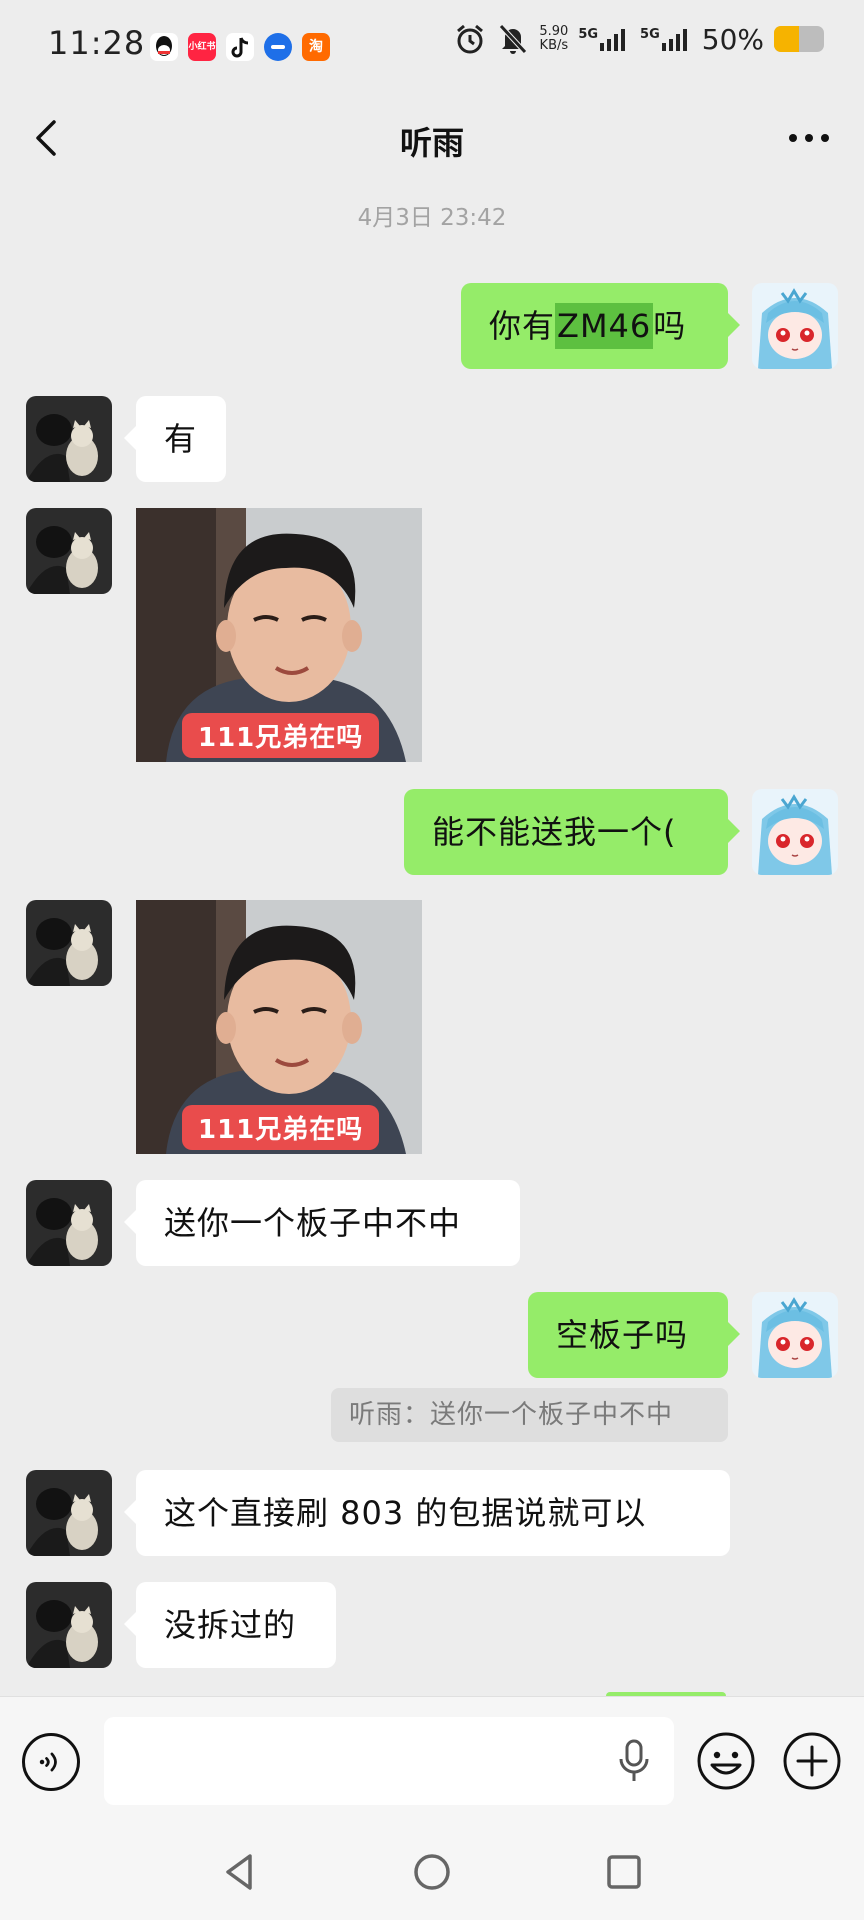 This screenshot has height=1920, width=864. What do you see at coordinates (809, 138) in the screenshot?
I see `more-dots-icon` at bounding box center [809, 138].